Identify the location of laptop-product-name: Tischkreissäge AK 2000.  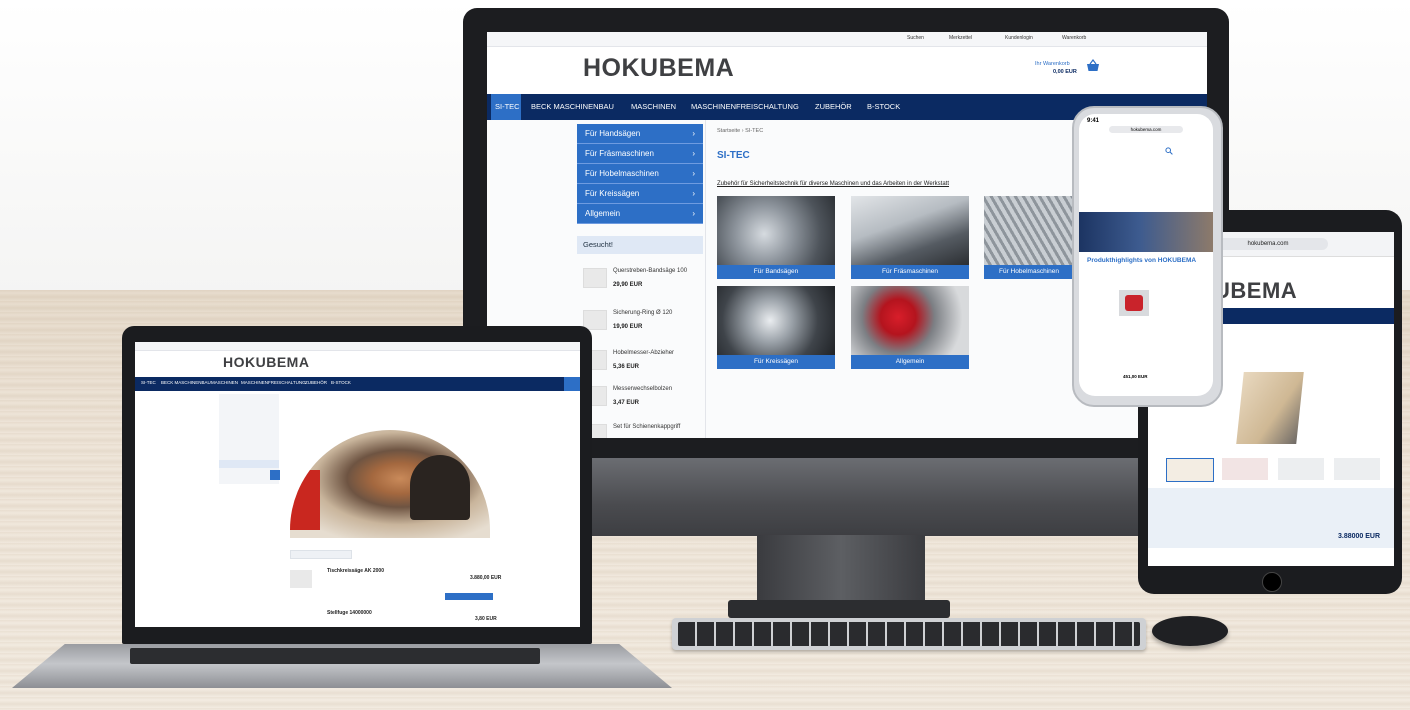
(355, 571).